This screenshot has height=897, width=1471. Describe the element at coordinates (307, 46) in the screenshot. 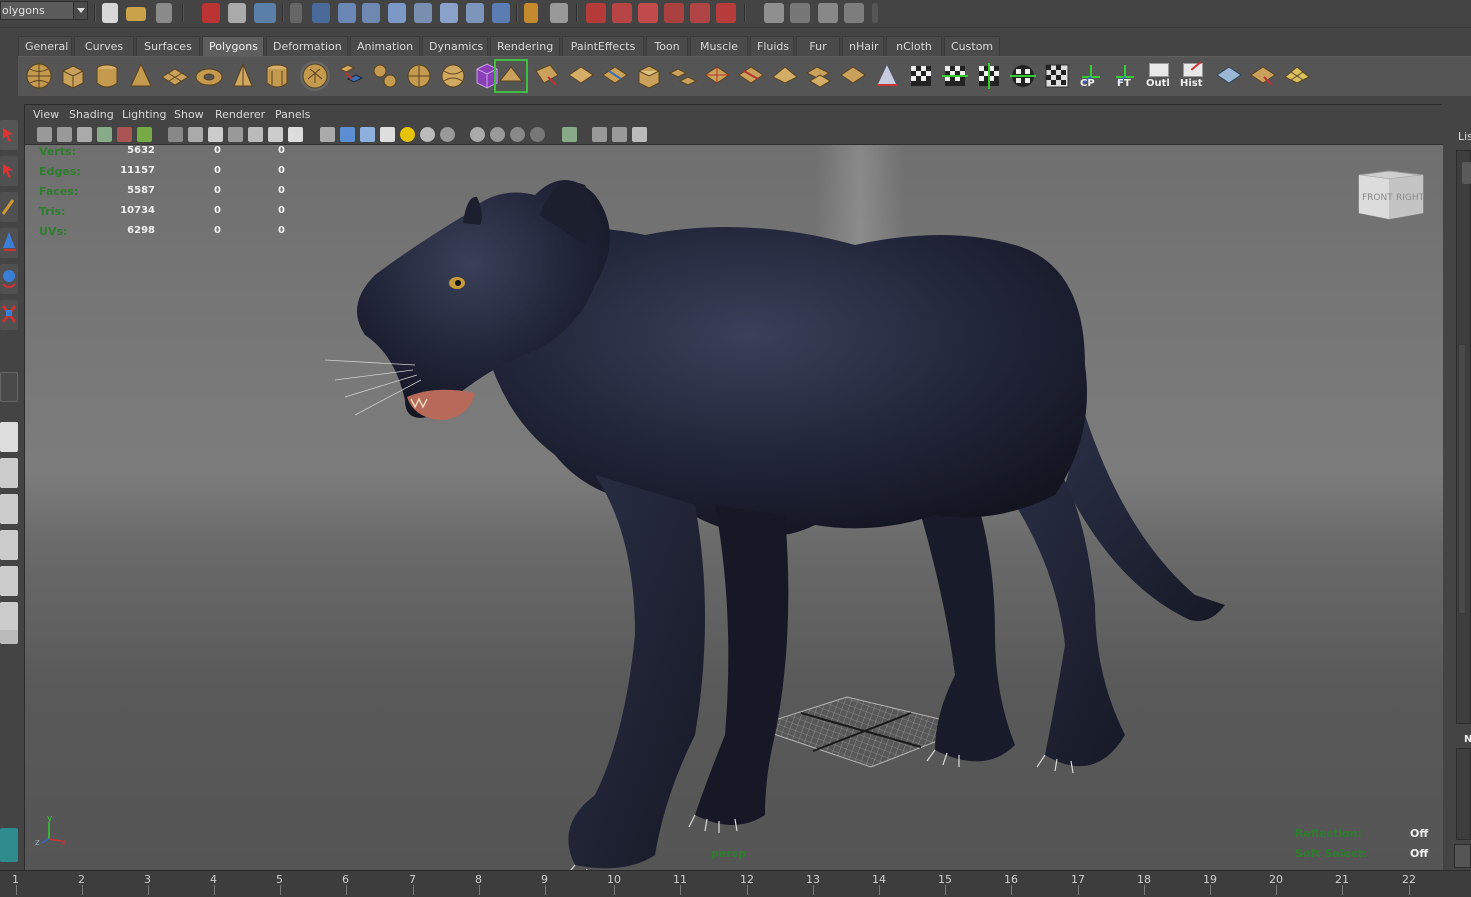

I see `tab-deformation: Deformation` at that location.